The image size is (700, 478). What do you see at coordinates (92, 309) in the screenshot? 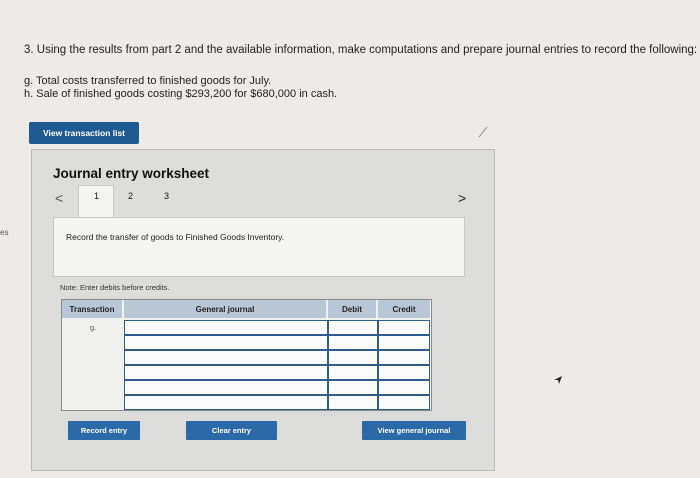
I see `header-transaction: Transaction` at bounding box center [92, 309].